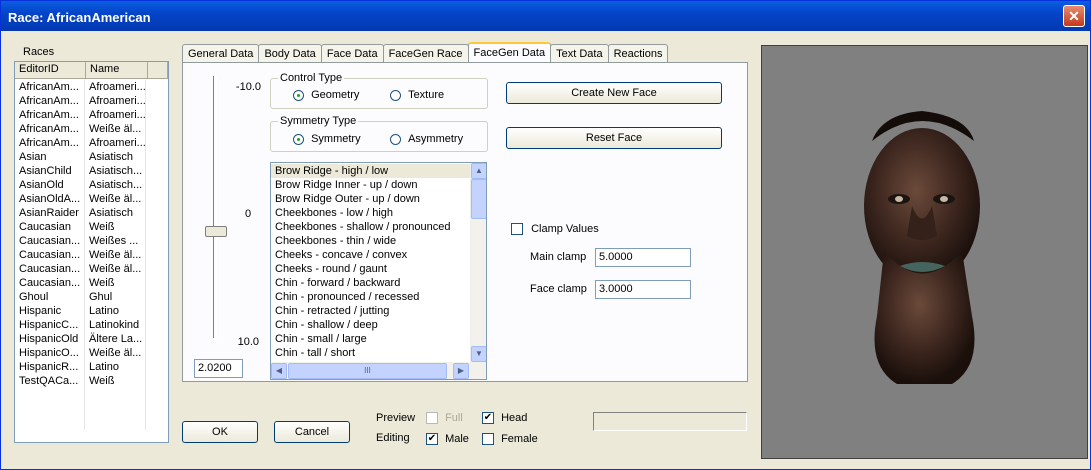 This screenshot has width=1091, height=470. Describe the element at coordinates (91, 325) in the screenshot. I see `race-row: HispanicC... Latinokind` at that location.